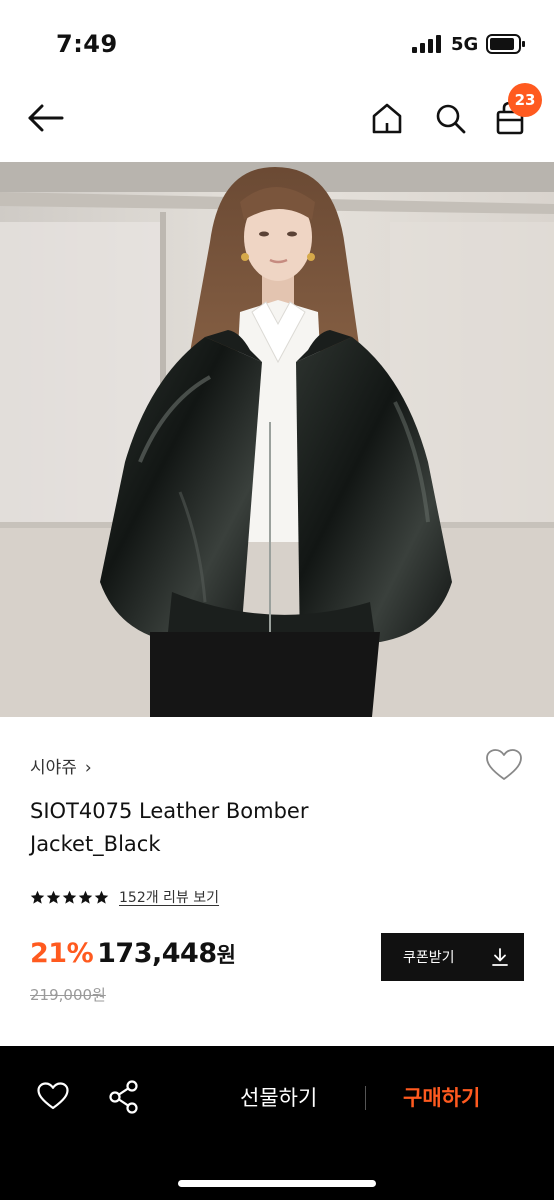 This screenshot has height=1200, width=554. What do you see at coordinates (62, 953) in the screenshot?
I see `discount-rate: 21%` at bounding box center [62, 953].